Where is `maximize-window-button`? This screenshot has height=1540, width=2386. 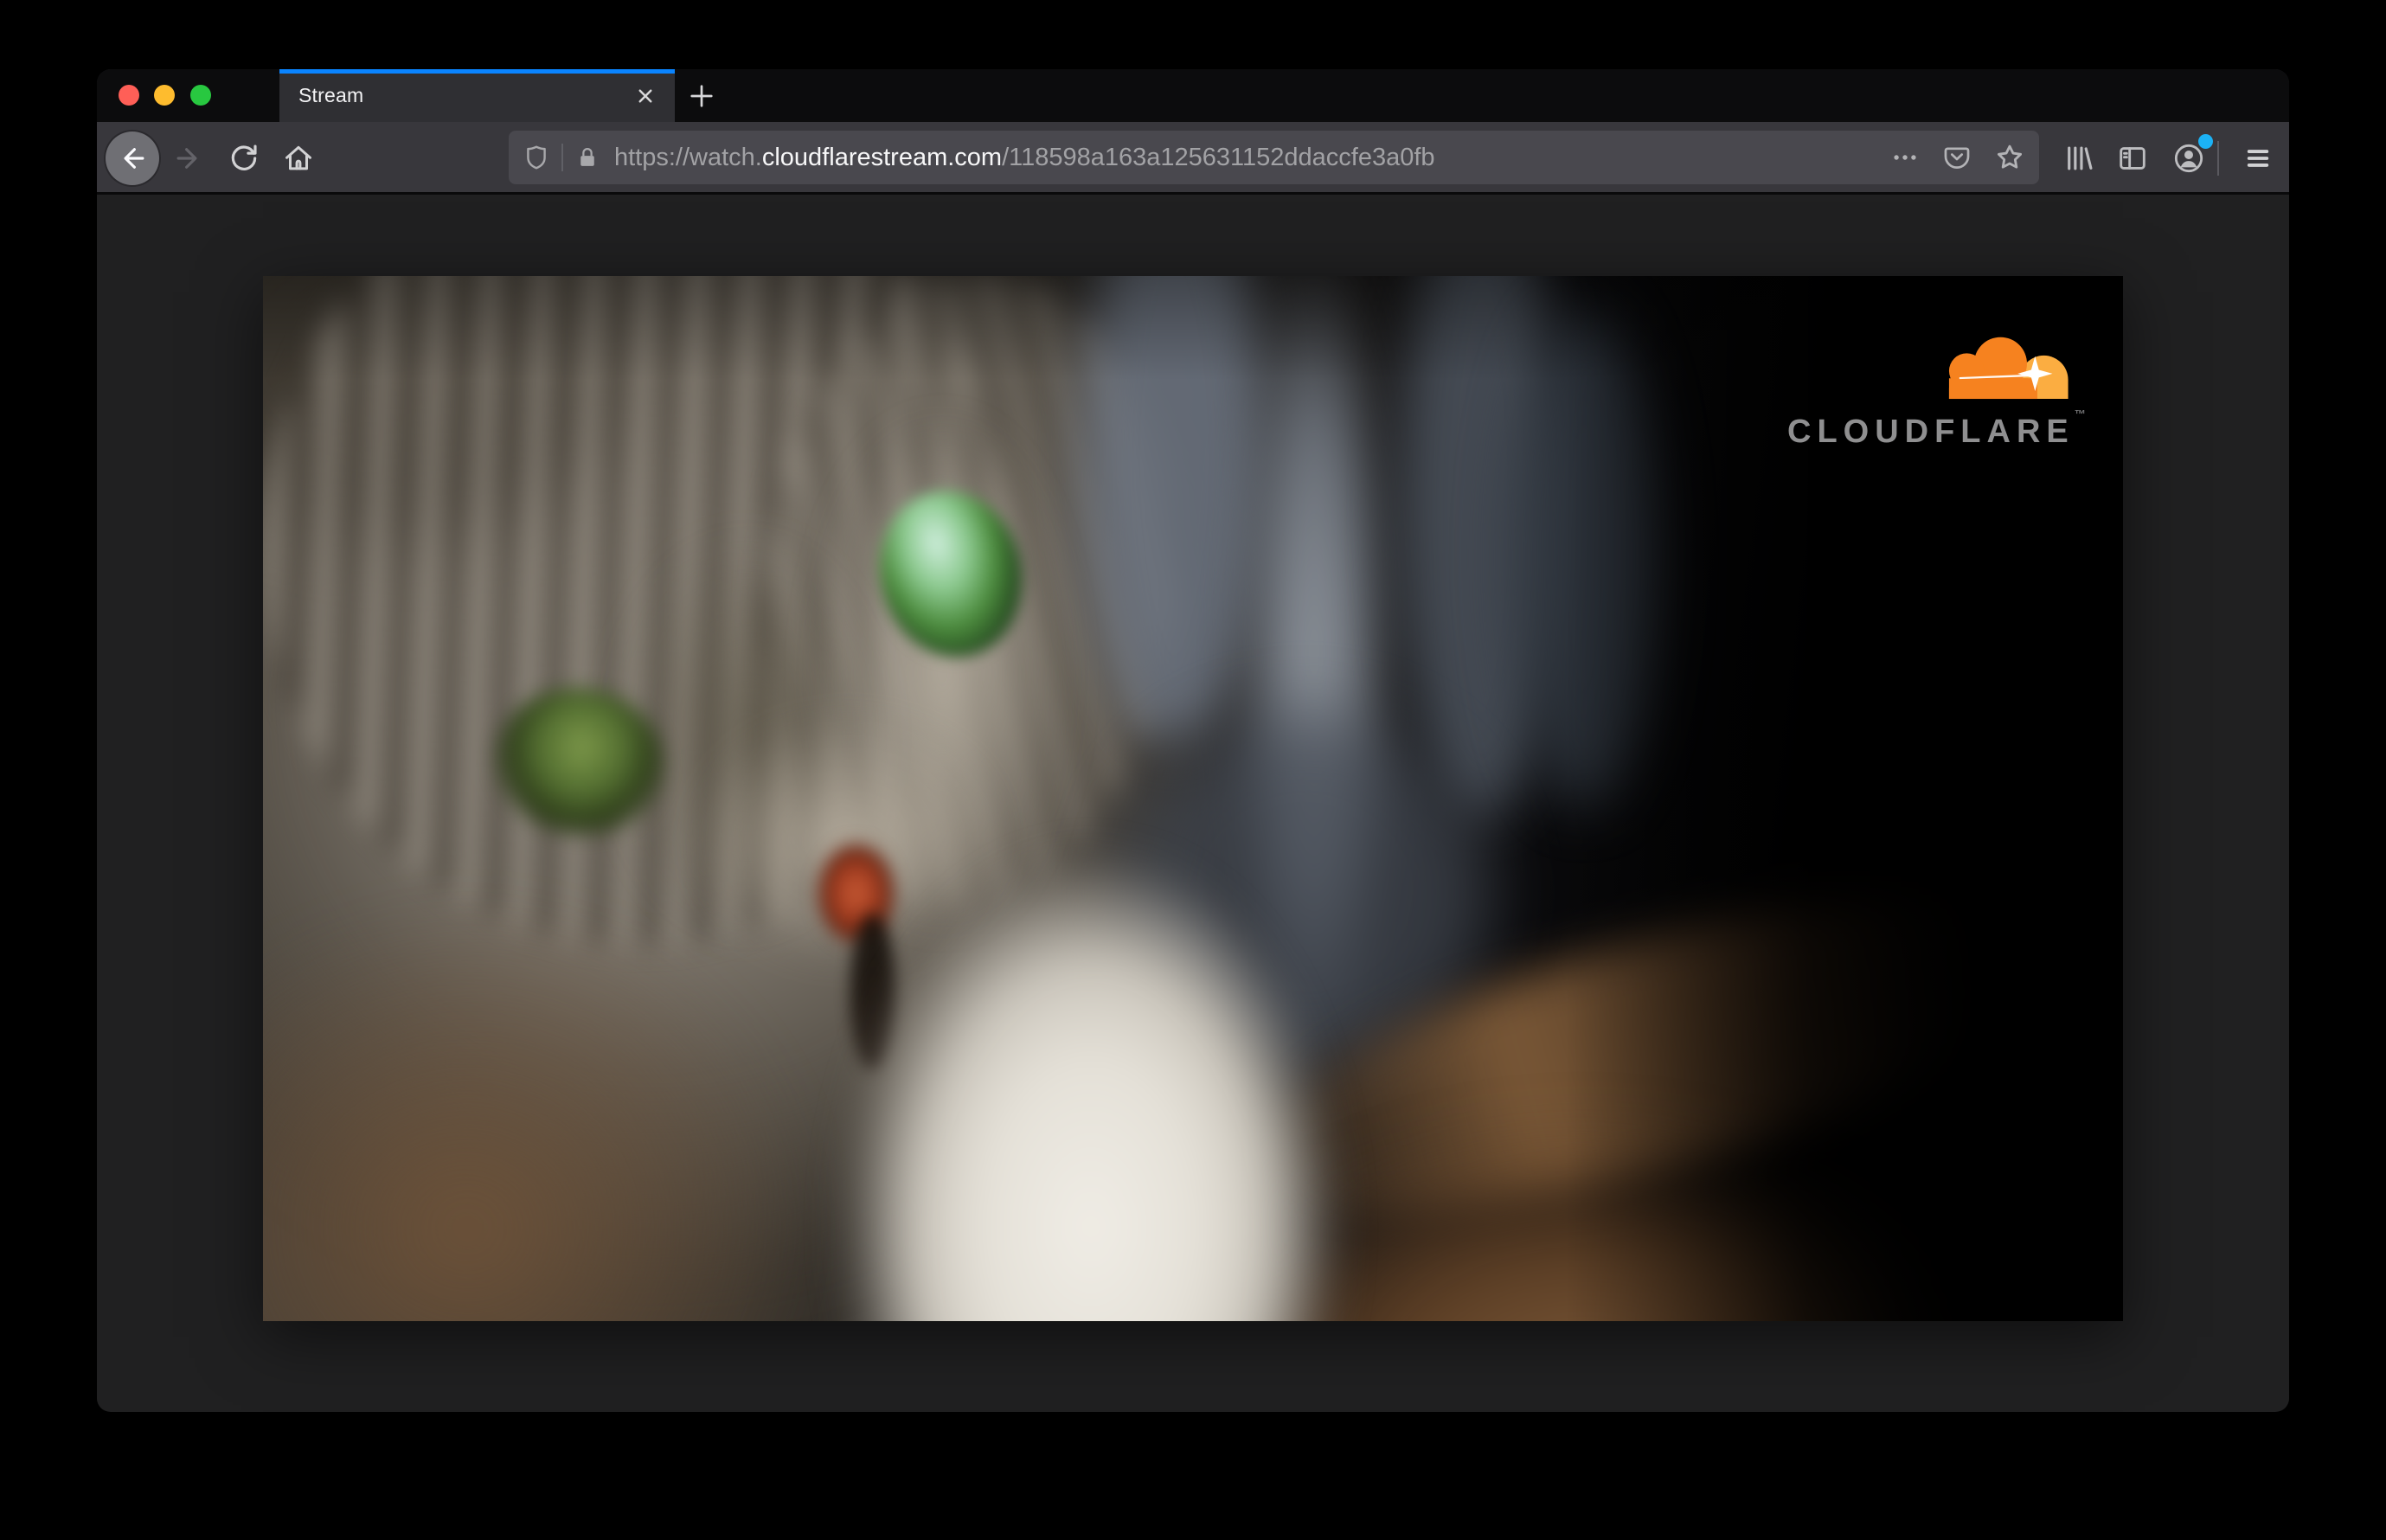
maximize-window-button is located at coordinates (200, 95).